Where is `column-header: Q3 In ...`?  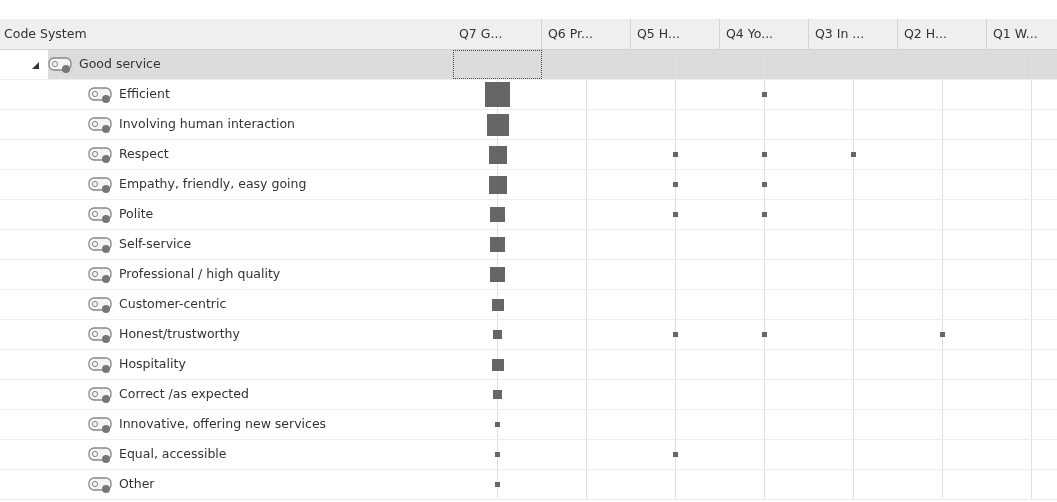
column-header: Q3 In ... is located at coordinates (853, 34).